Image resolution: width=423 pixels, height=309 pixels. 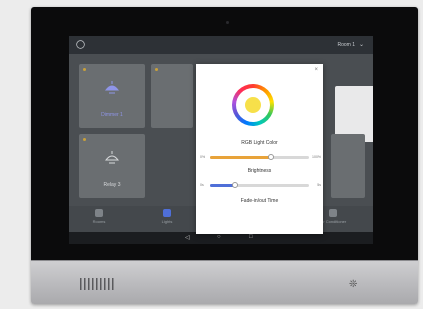 What do you see at coordinates (99, 221) in the screenshot?
I see `tab-label: Rooms` at bounding box center [99, 221].